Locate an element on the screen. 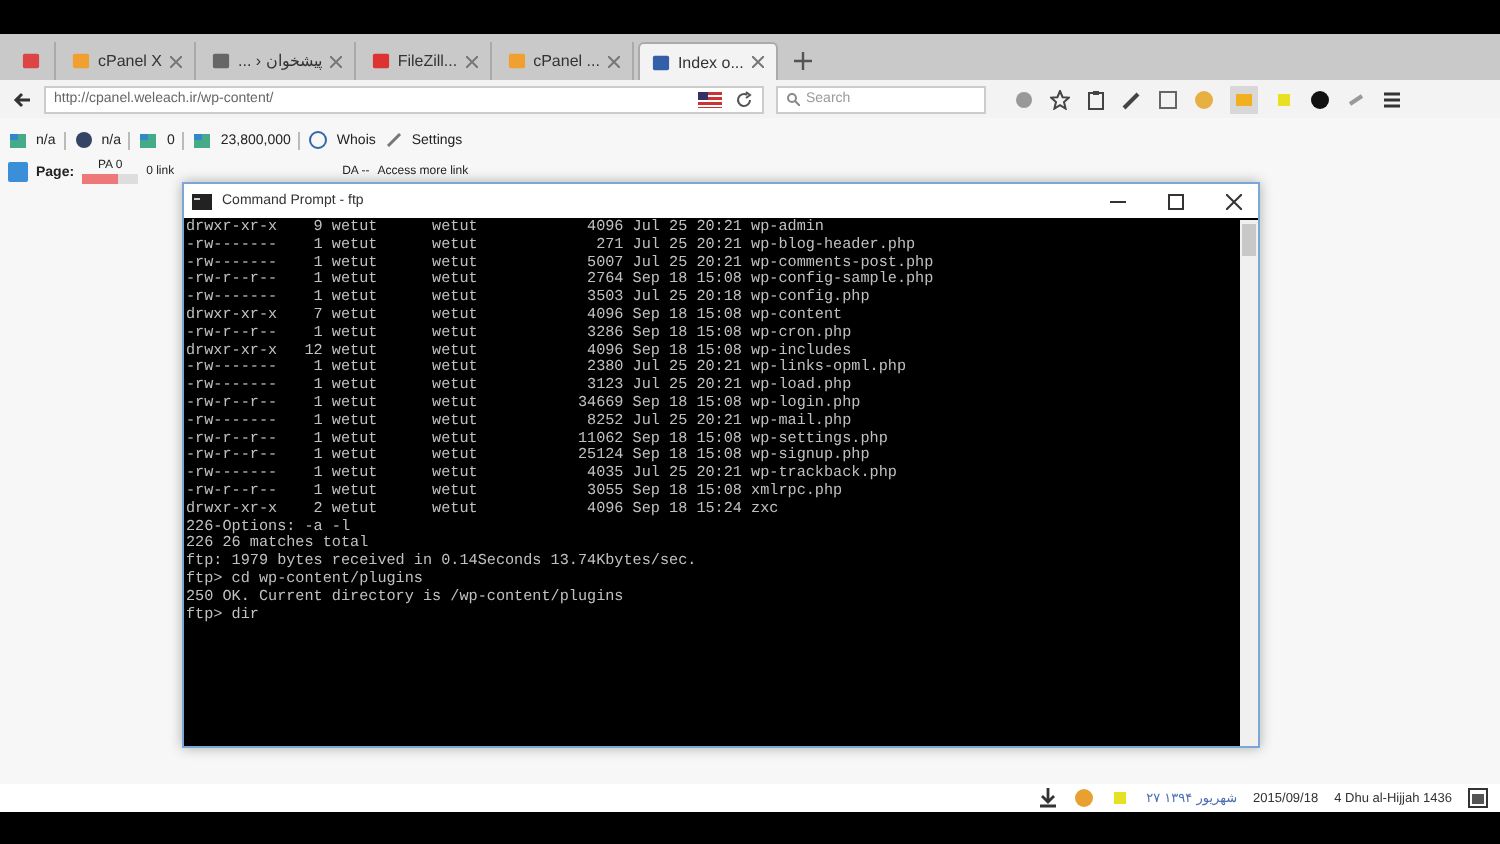 This screenshot has height=844, width=1500. console-icon is located at coordinates (202, 201).